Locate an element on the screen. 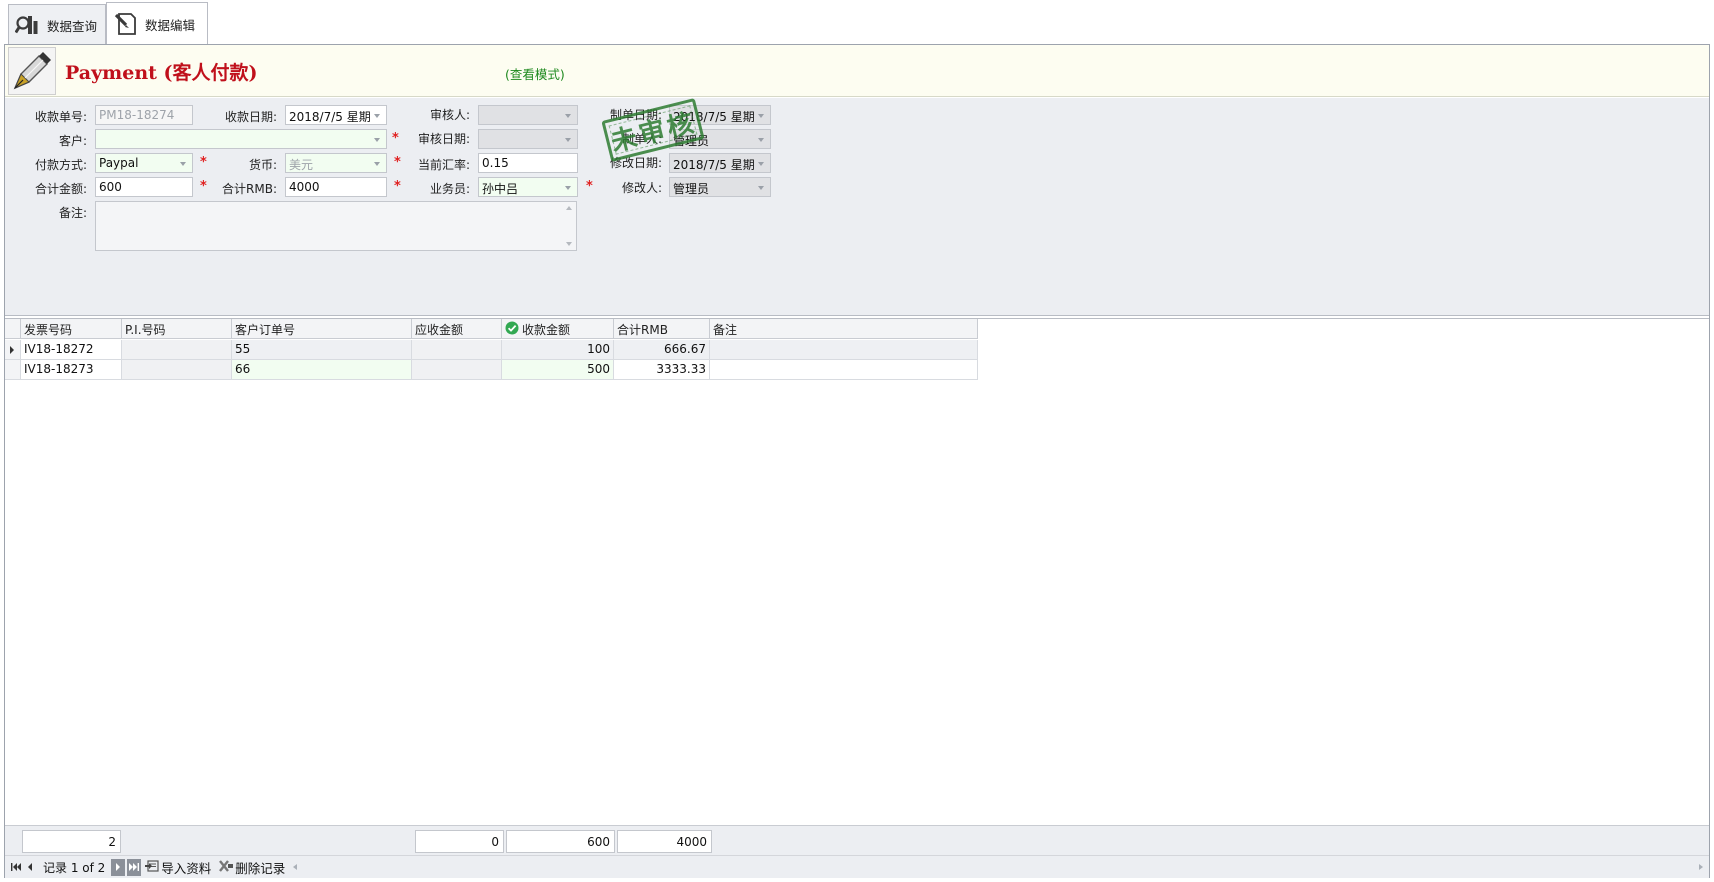  scroll-up-icon is located at coordinates (569, 208).